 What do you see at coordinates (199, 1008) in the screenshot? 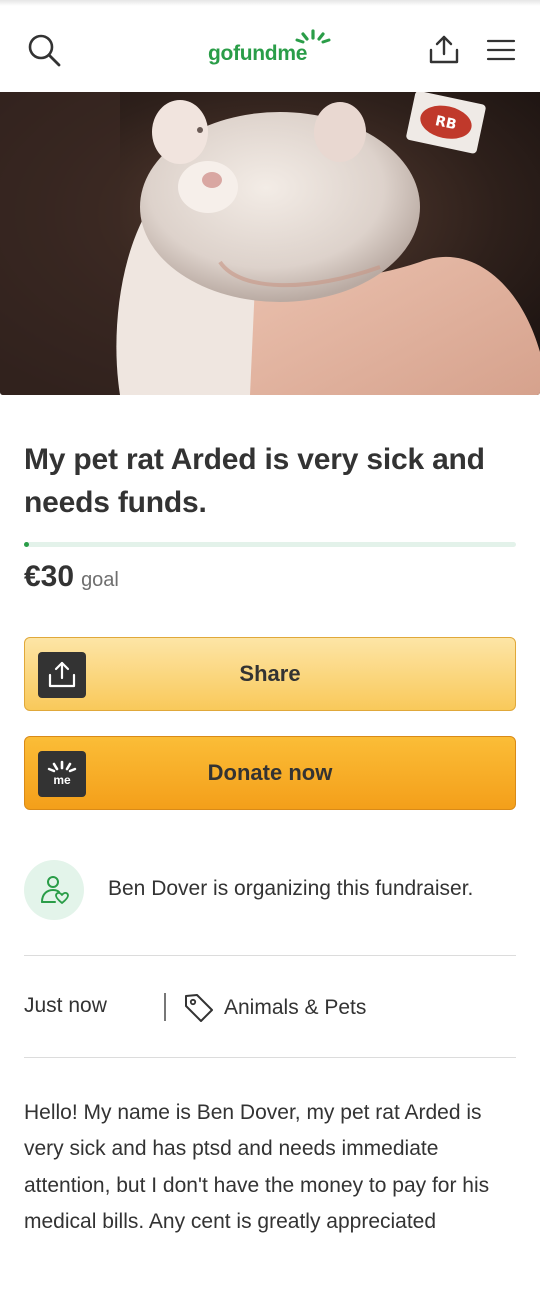
I see `tag-icon` at bounding box center [199, 1008].